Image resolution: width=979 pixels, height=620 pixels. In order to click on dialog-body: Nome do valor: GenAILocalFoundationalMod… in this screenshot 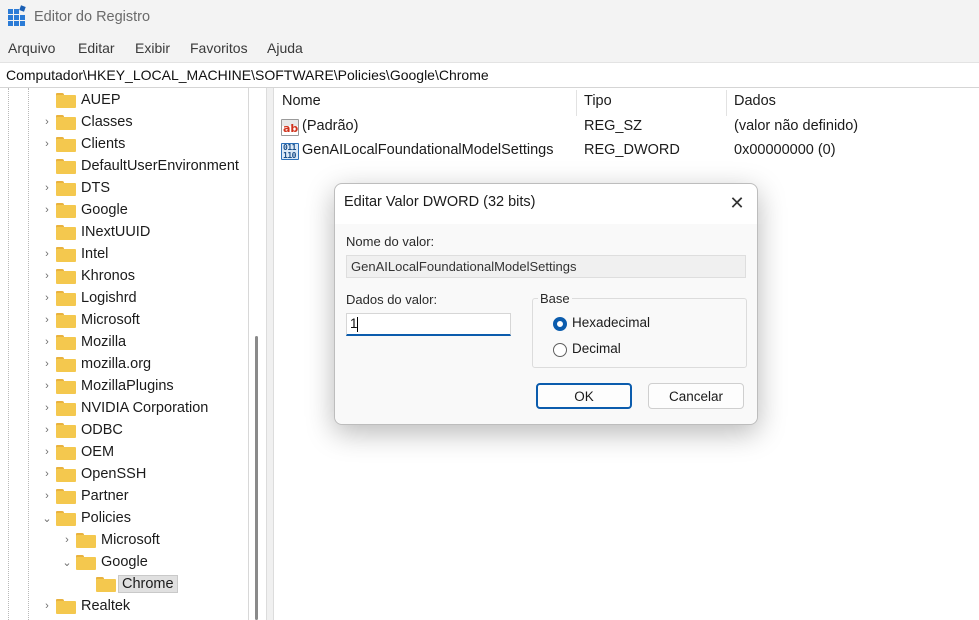, I will do `click(546, 324)`.